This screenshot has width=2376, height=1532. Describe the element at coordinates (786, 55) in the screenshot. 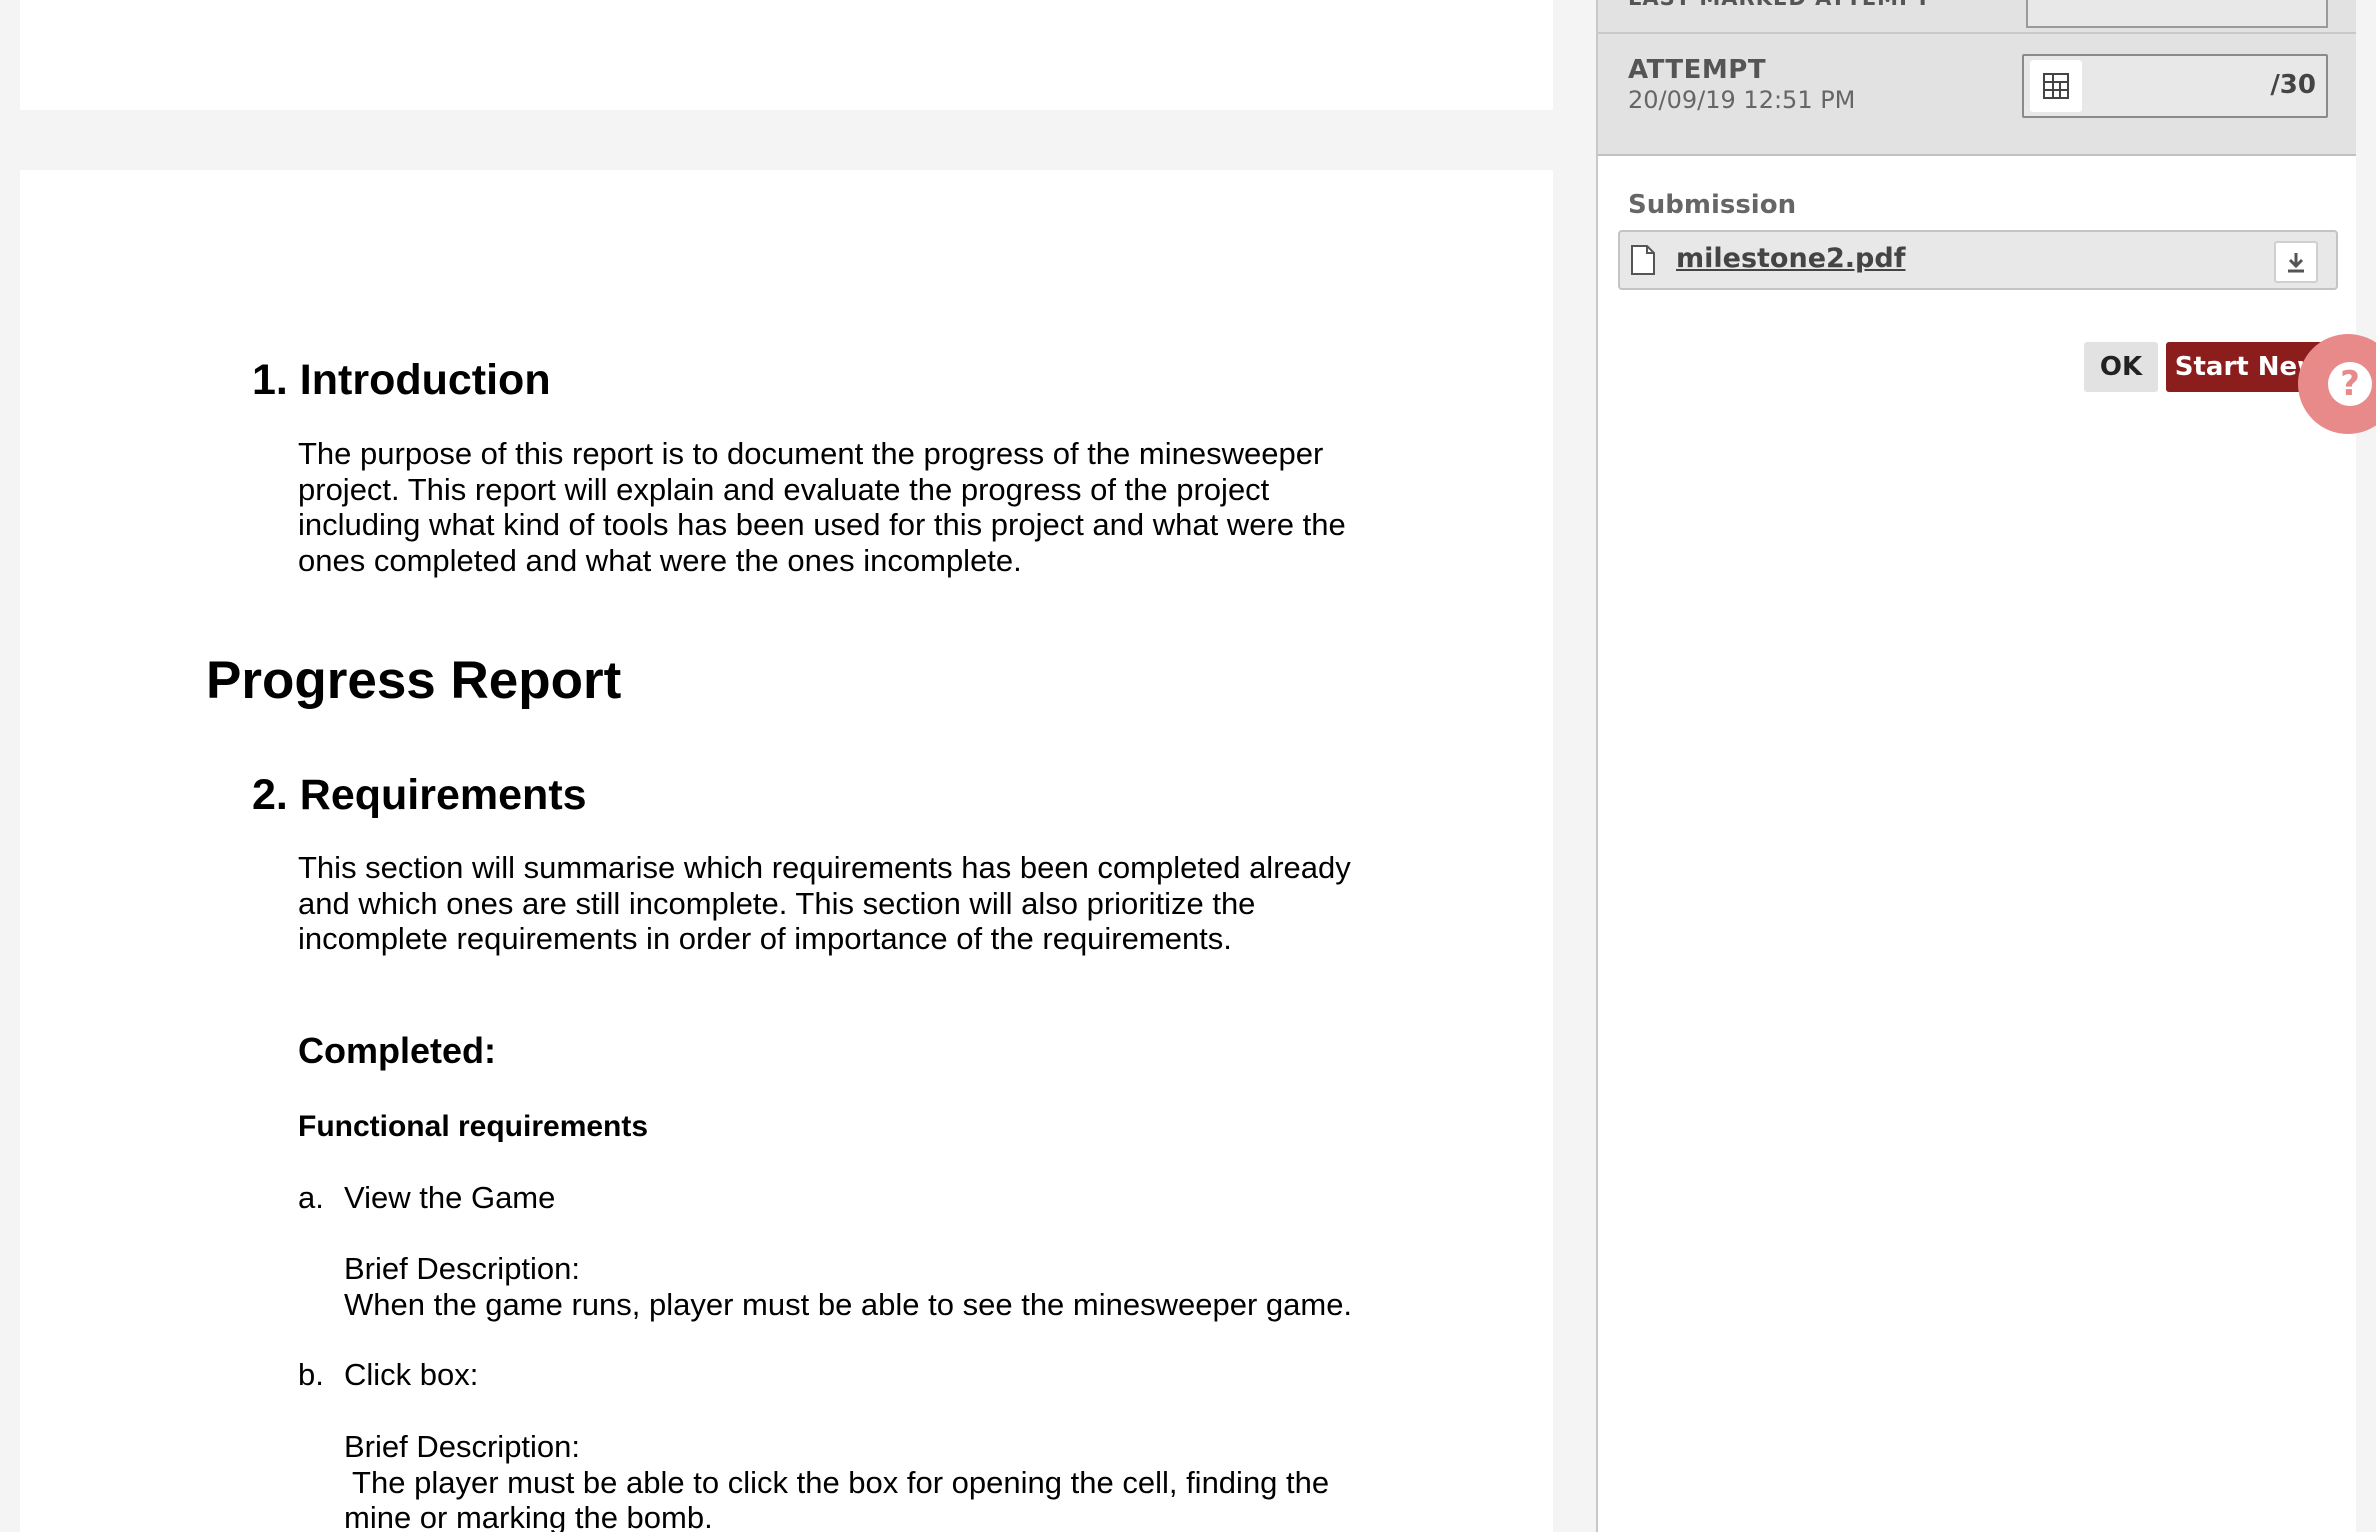

I see `previous-page` at that location.